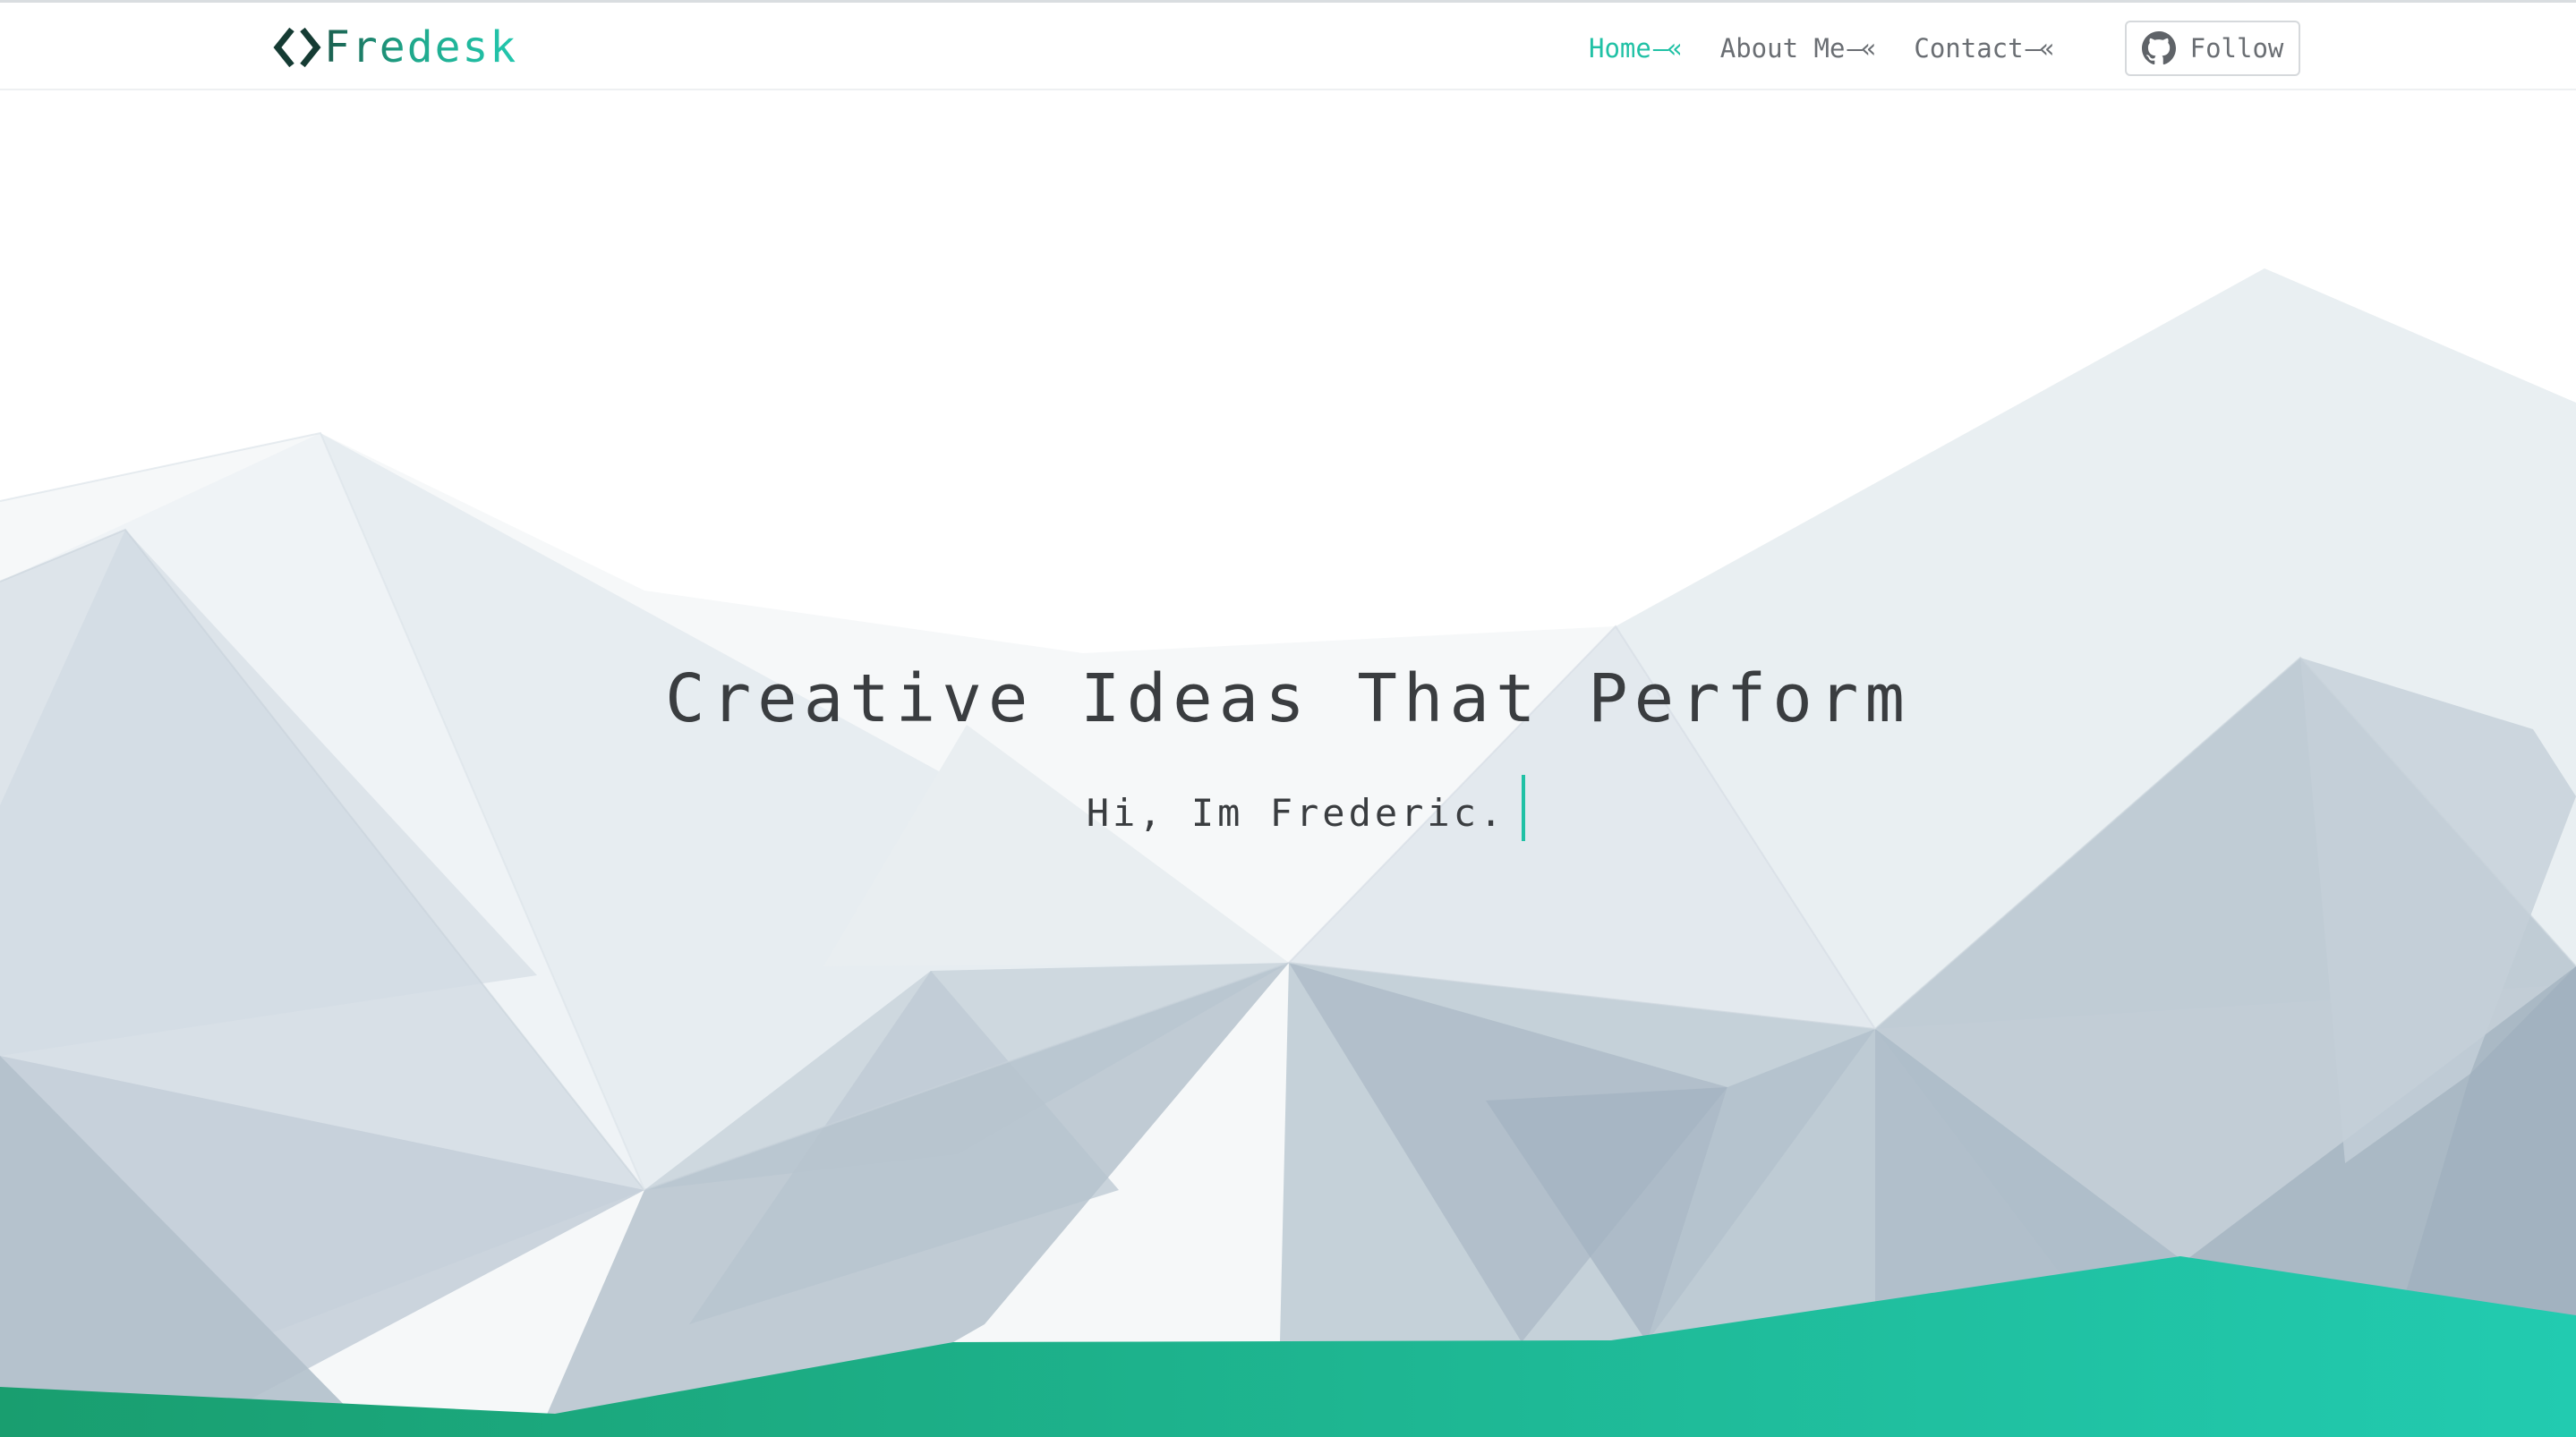  Describe the element at coordinates (1524, 808) in the screenshot. I see `typing-cursor` at that location.